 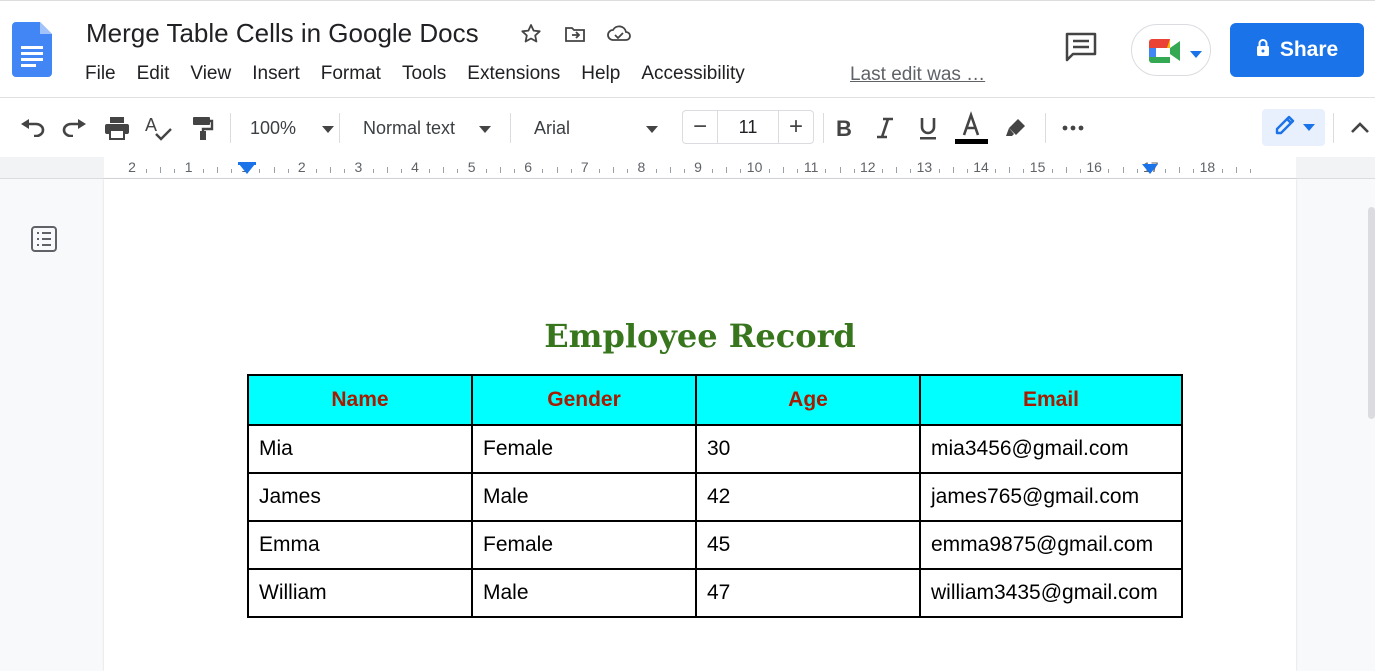 What do you see at coordinates (600, 74) in the screenshot?
I see `menu-help: Help` at bounding box center [600, 74].